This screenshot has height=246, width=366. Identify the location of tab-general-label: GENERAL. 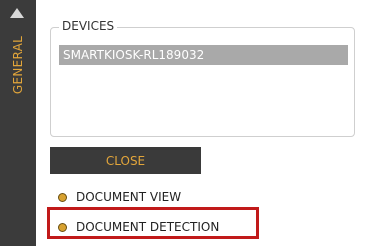
(18, 65).